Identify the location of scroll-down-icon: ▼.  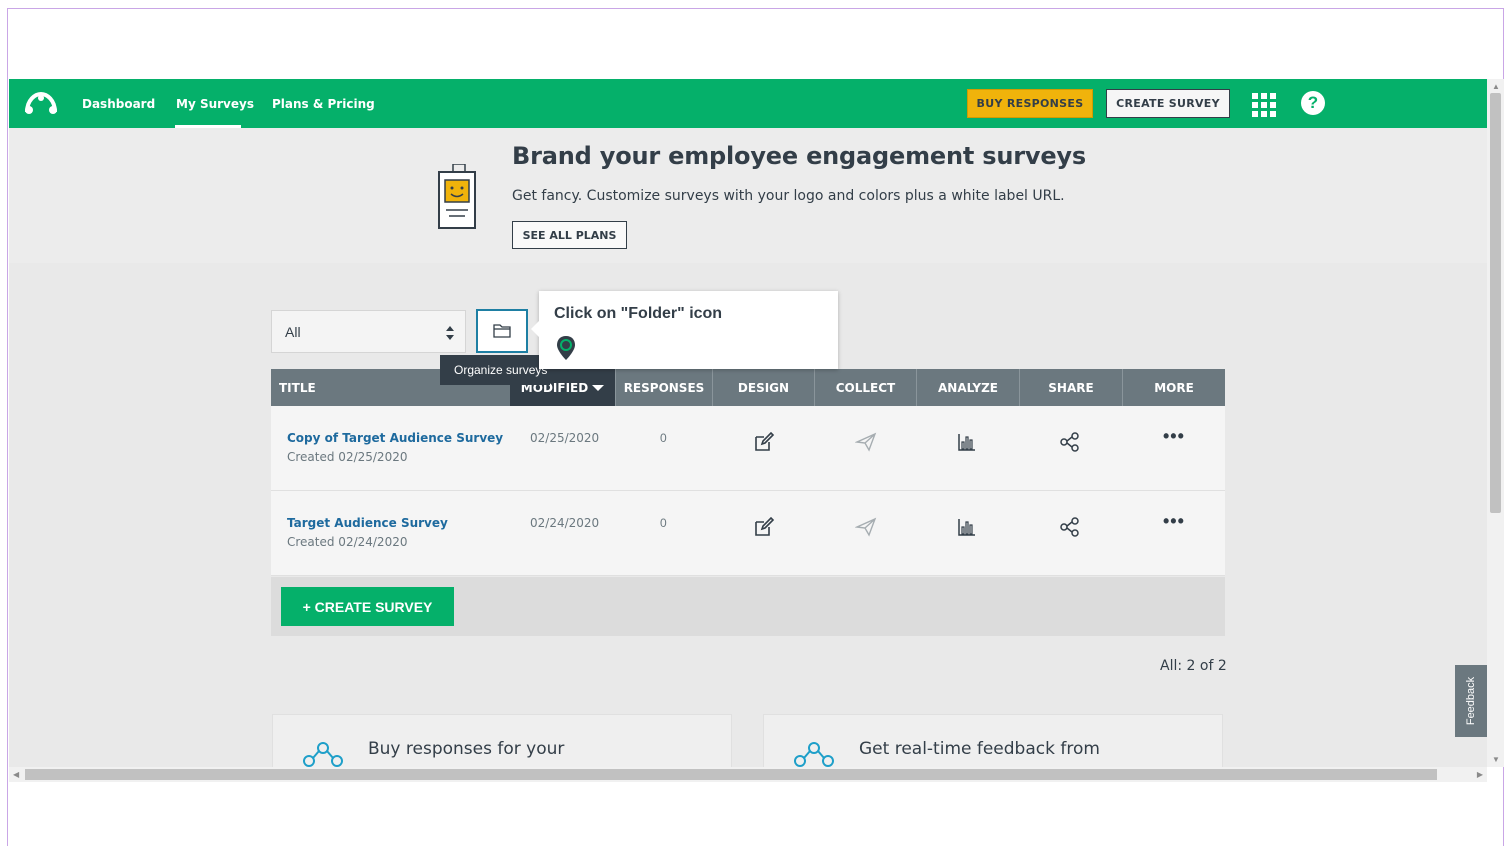
(1496, 759).